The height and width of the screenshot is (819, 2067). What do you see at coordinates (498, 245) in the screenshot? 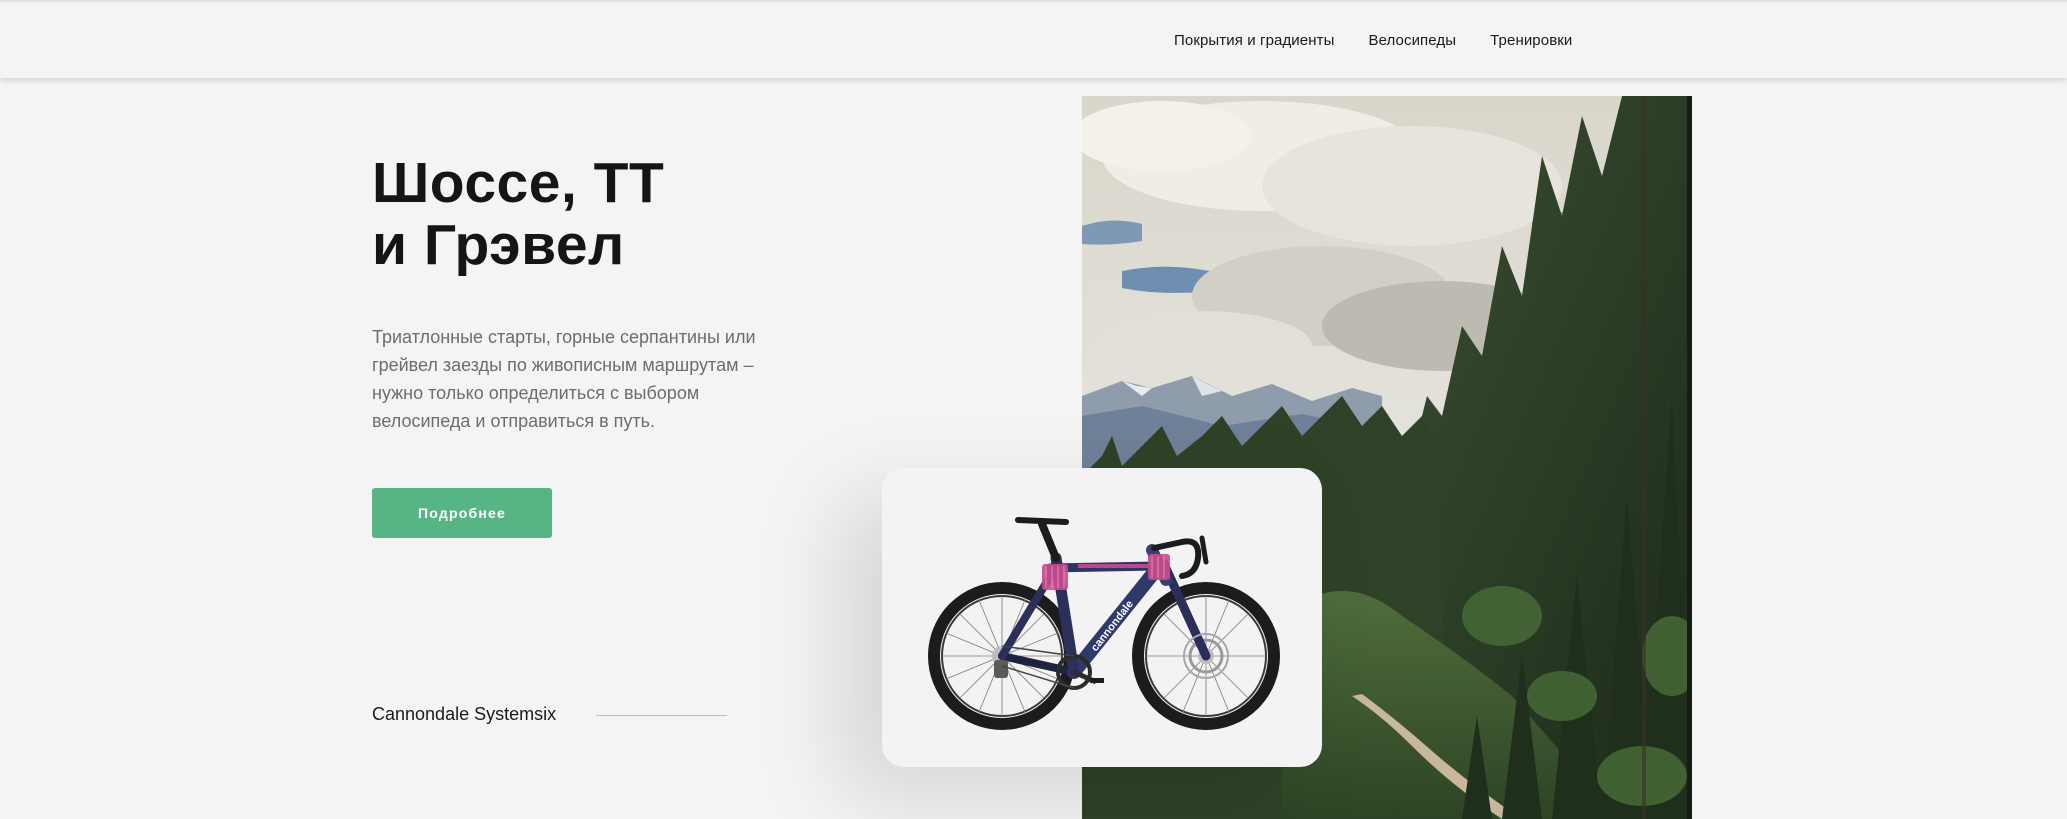
I see `hero-title-line-2: и Грэвел` at bounding box center [498, 245].